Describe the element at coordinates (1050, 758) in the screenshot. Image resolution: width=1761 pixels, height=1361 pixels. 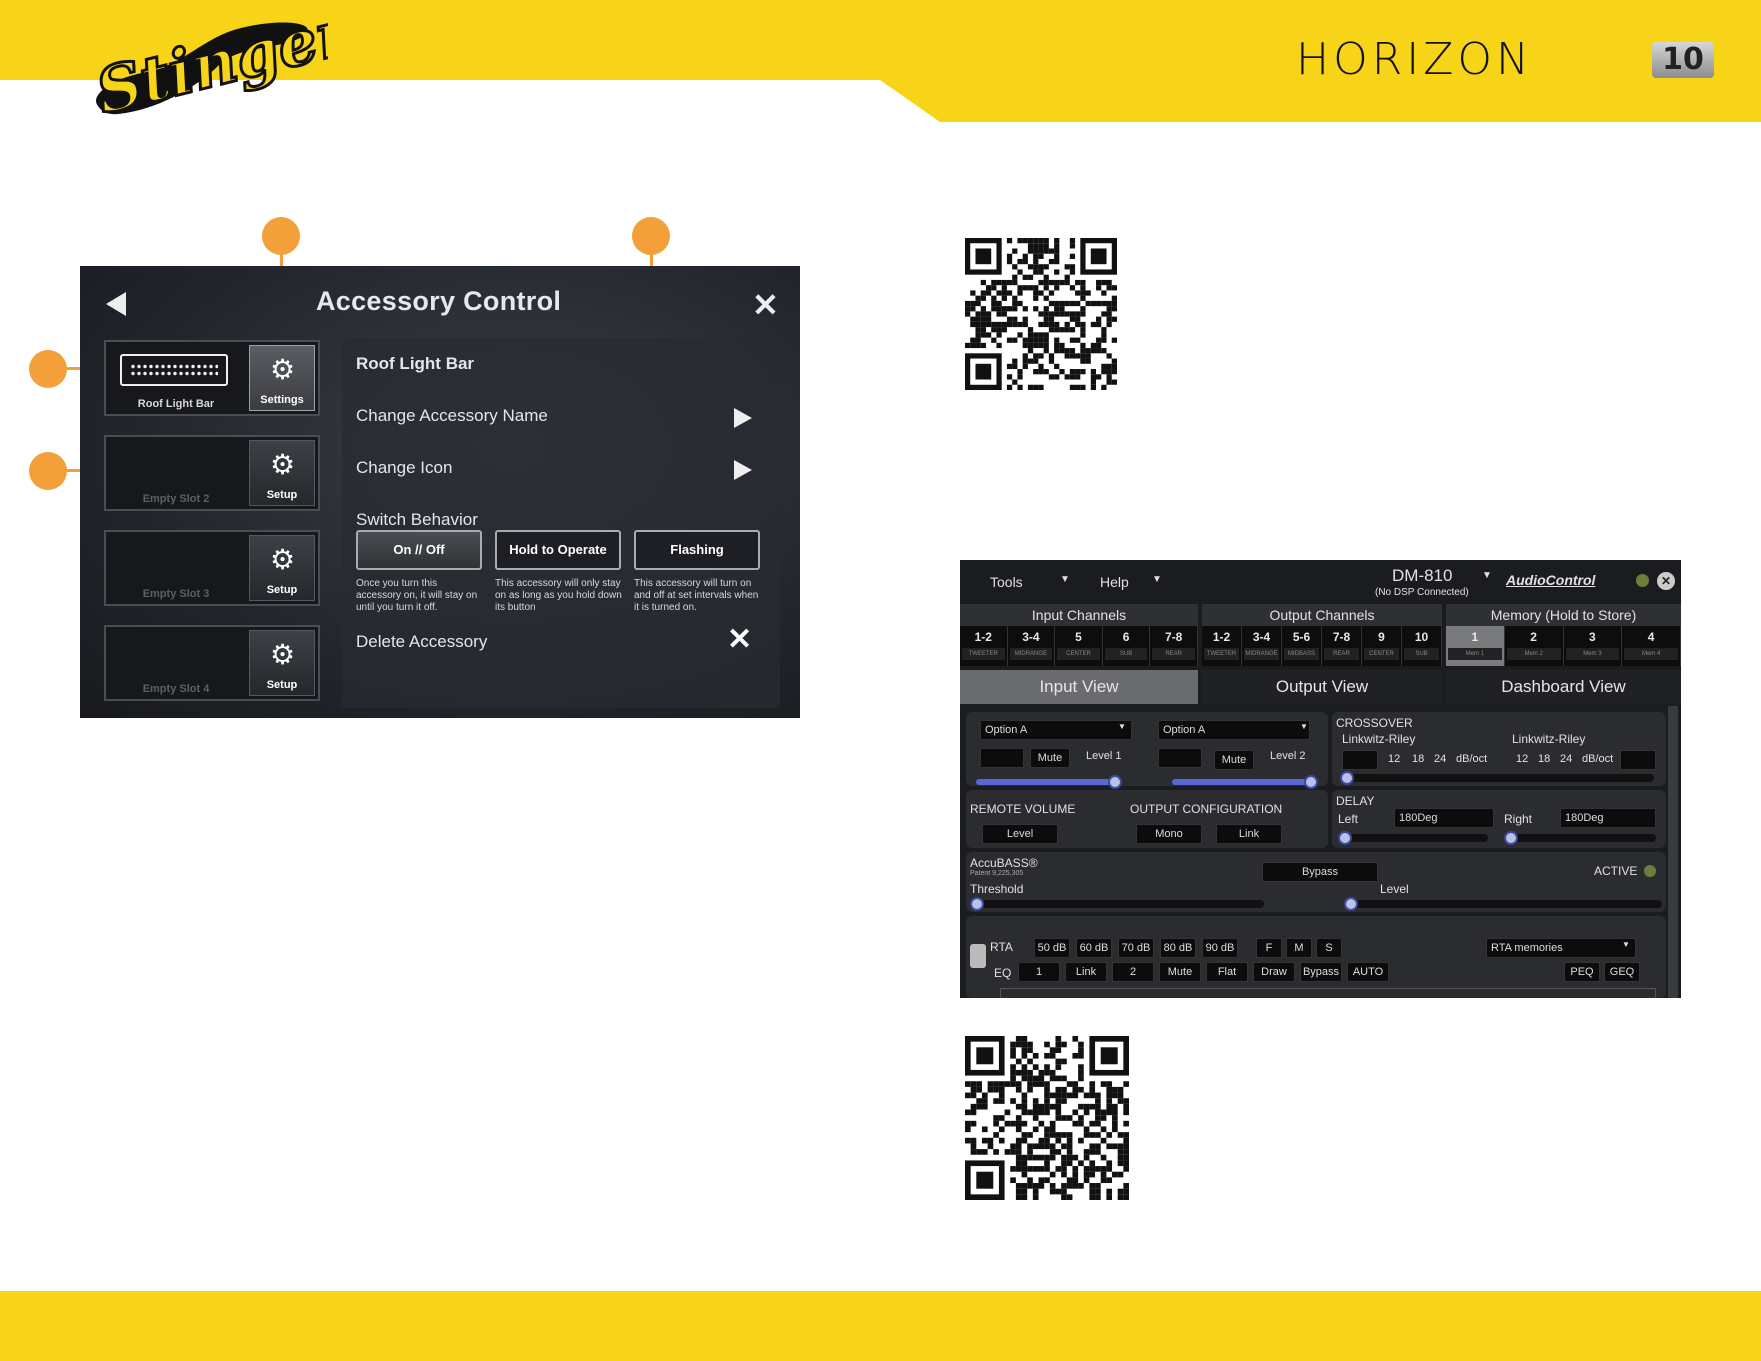
I see `mute-button-1: Mute` at that location.